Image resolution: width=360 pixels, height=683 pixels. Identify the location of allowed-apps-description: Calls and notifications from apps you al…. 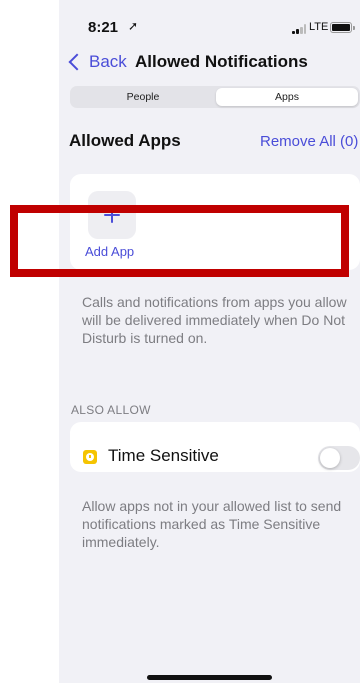
(214, 320).